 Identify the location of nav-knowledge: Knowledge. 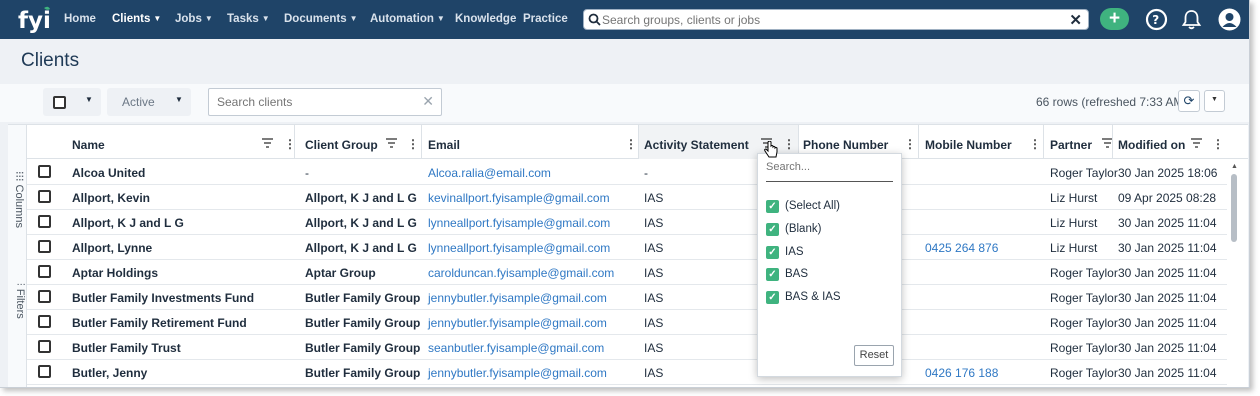
(485, 19).